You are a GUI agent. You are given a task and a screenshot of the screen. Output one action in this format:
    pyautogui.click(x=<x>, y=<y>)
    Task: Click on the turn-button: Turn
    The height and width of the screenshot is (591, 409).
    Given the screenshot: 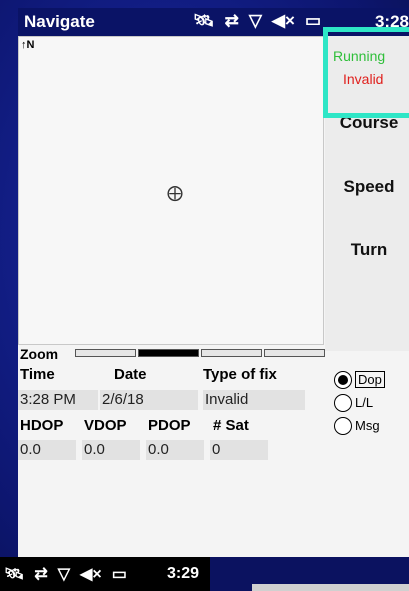 What is the action you would take?
    pyautogui.click(x=369, y=250)
    